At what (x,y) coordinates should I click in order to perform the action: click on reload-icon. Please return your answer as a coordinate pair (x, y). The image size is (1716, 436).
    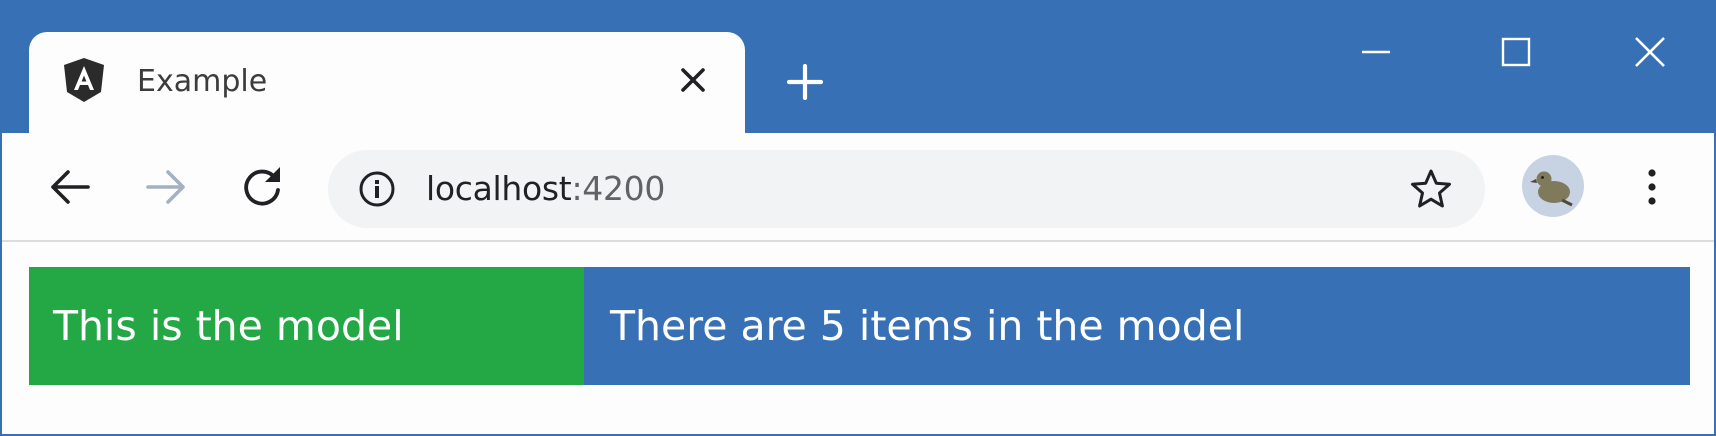
    Looking at the image, I should click on (262, 187).